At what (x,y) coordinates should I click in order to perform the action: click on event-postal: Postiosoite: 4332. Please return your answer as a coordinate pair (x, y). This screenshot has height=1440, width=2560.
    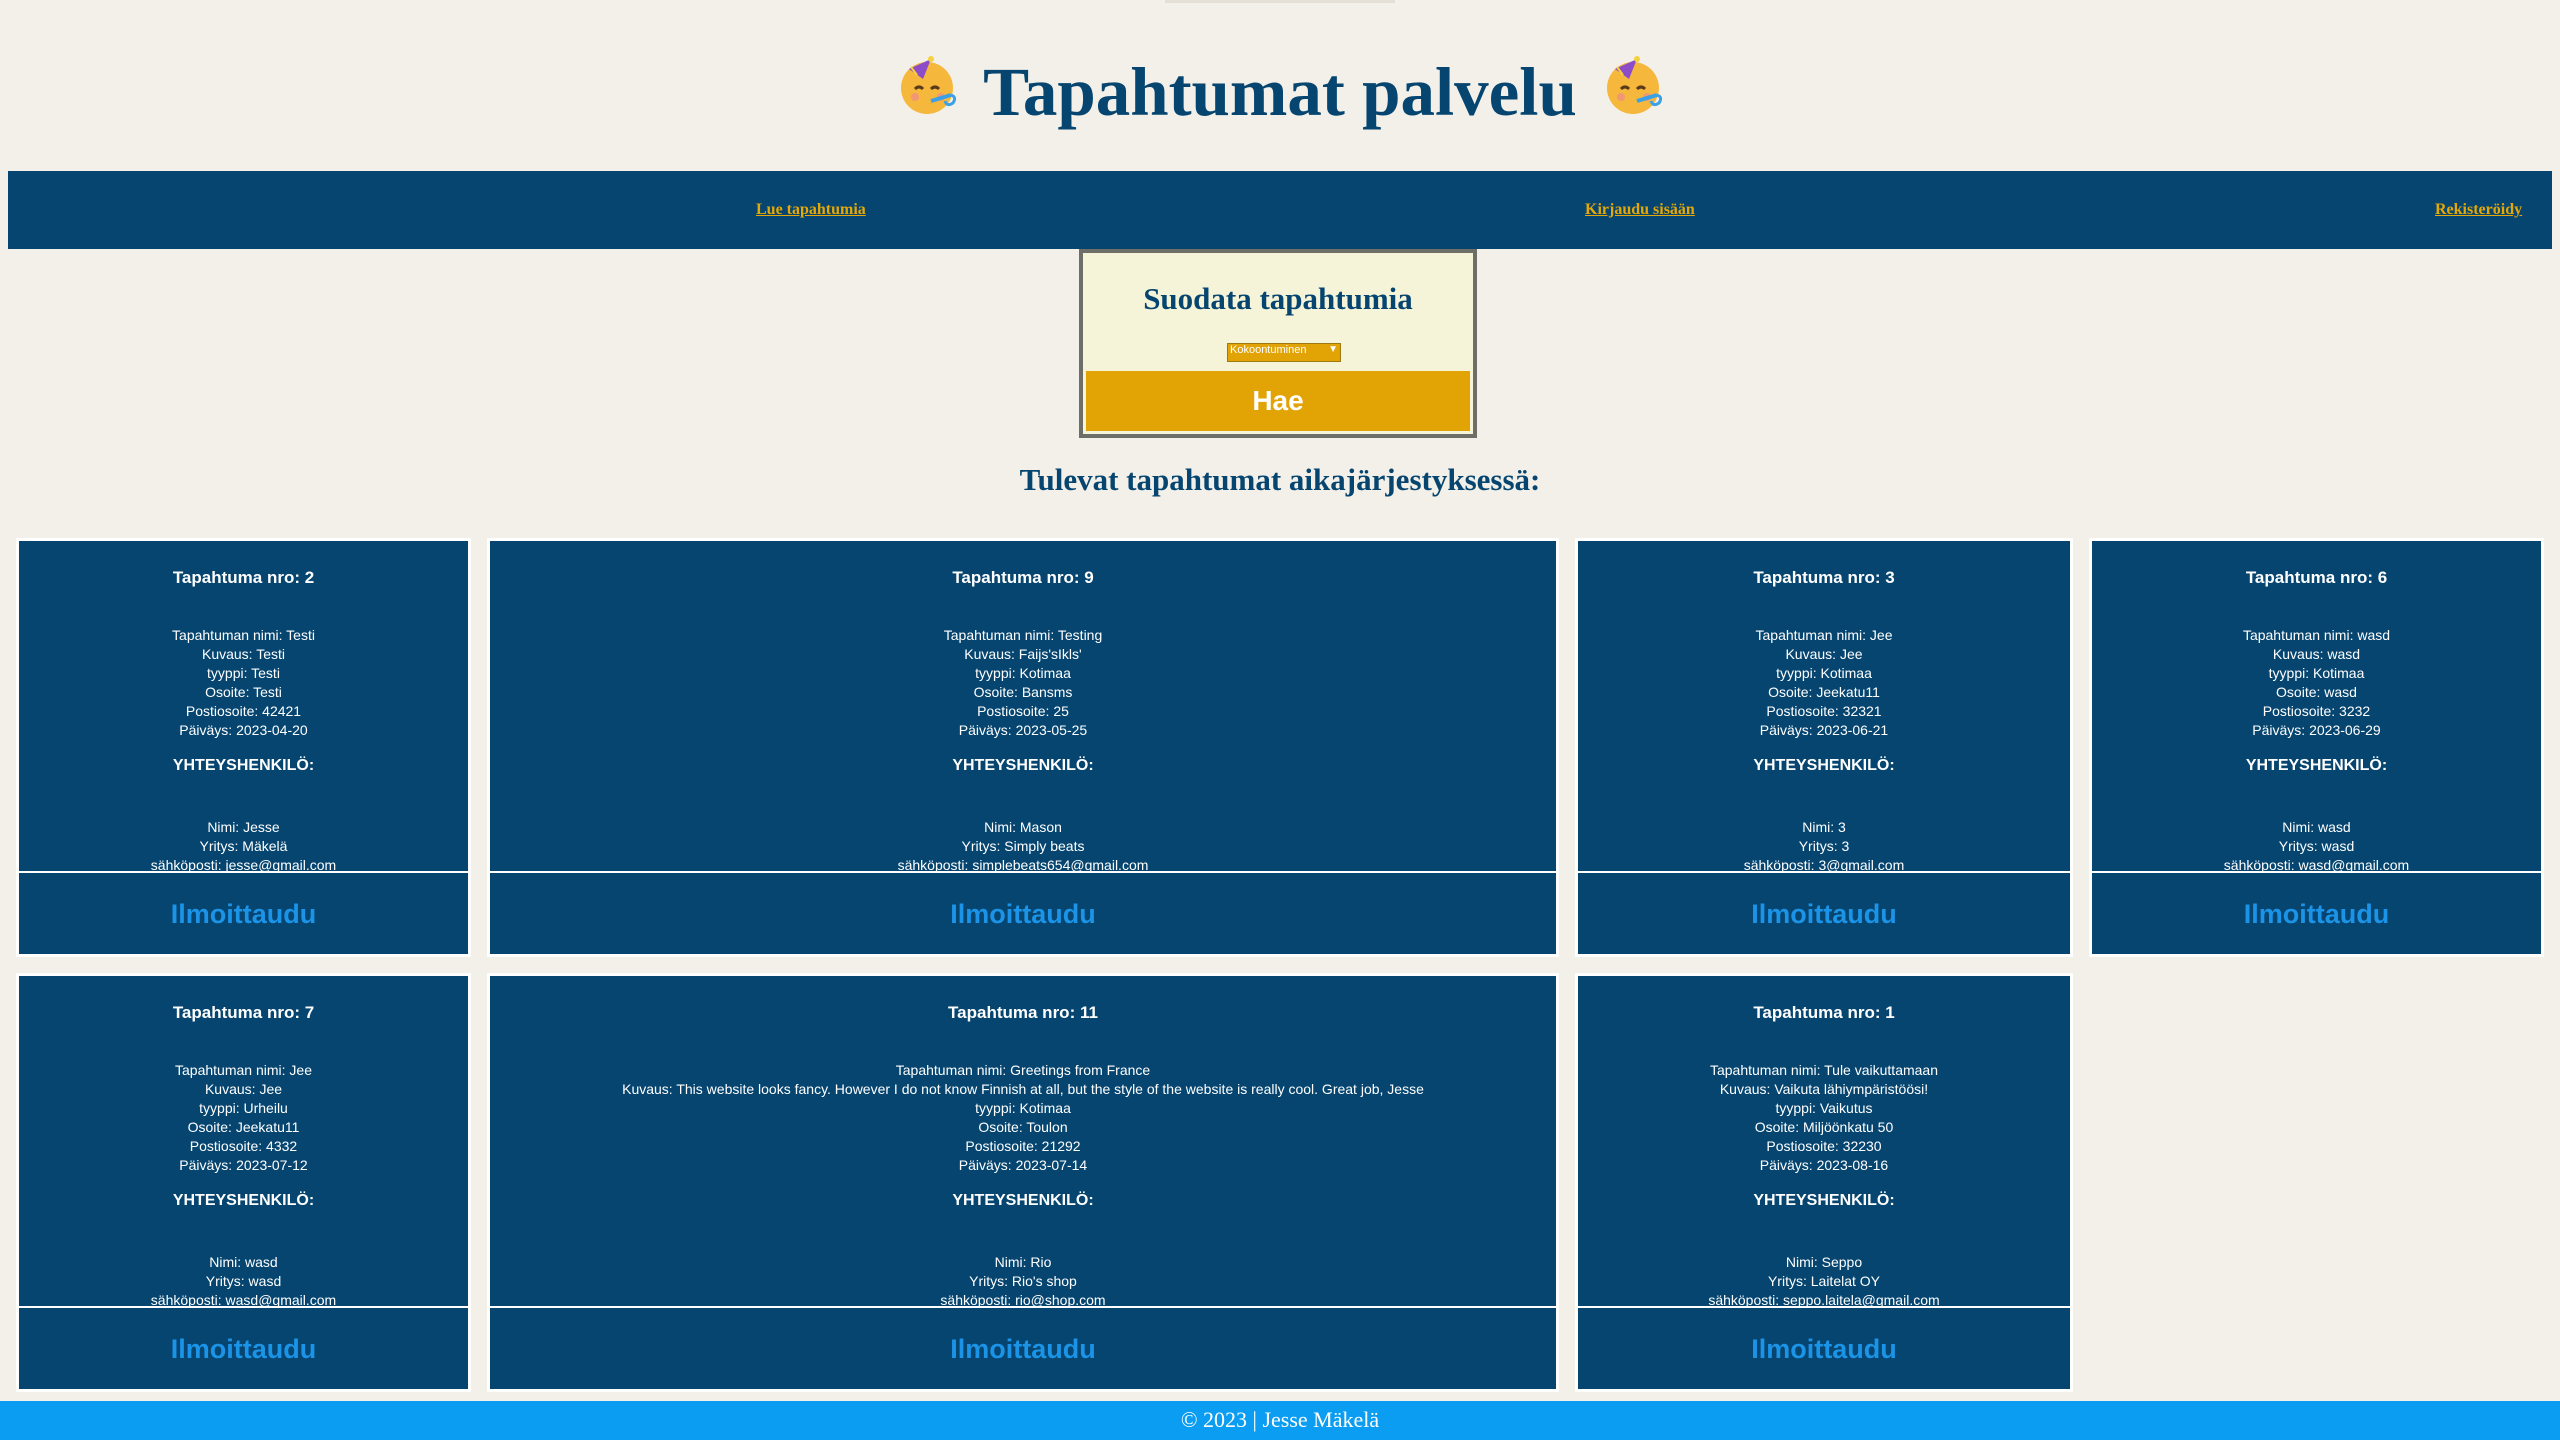
    Looking at the image, I should click on (243, 1146).